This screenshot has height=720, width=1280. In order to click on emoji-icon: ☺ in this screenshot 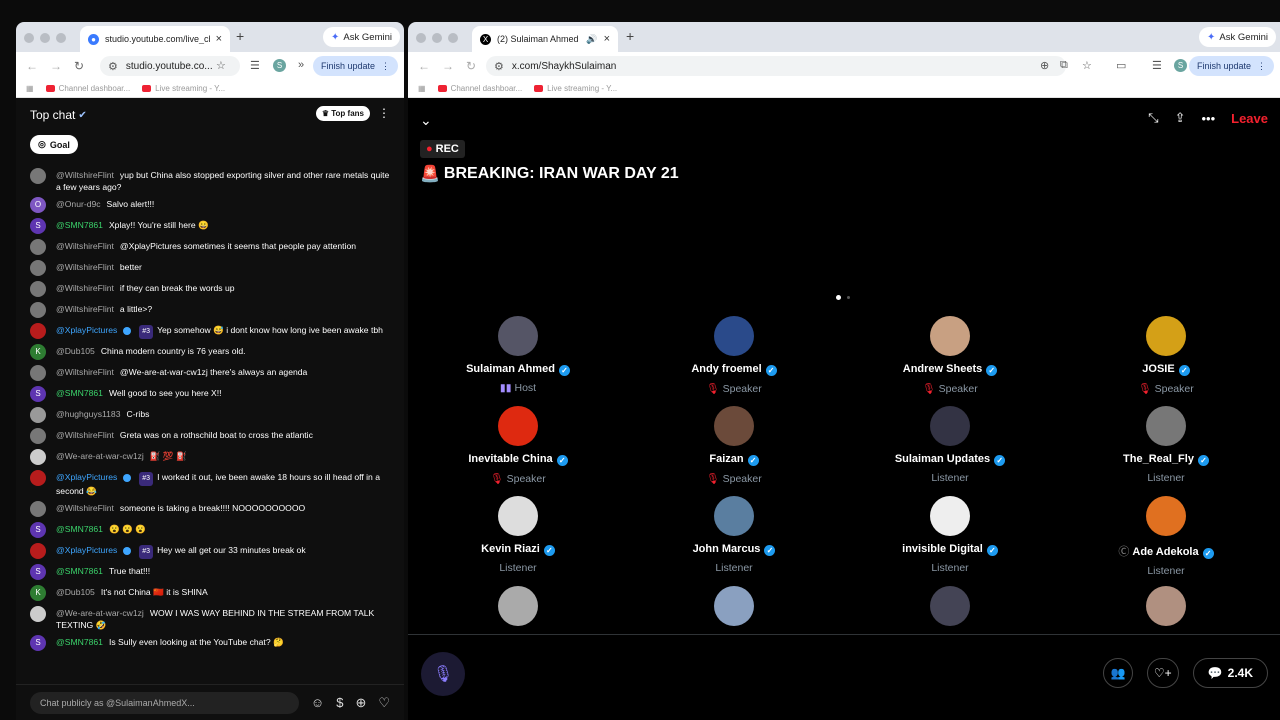, I will do `click(317, 702)`.